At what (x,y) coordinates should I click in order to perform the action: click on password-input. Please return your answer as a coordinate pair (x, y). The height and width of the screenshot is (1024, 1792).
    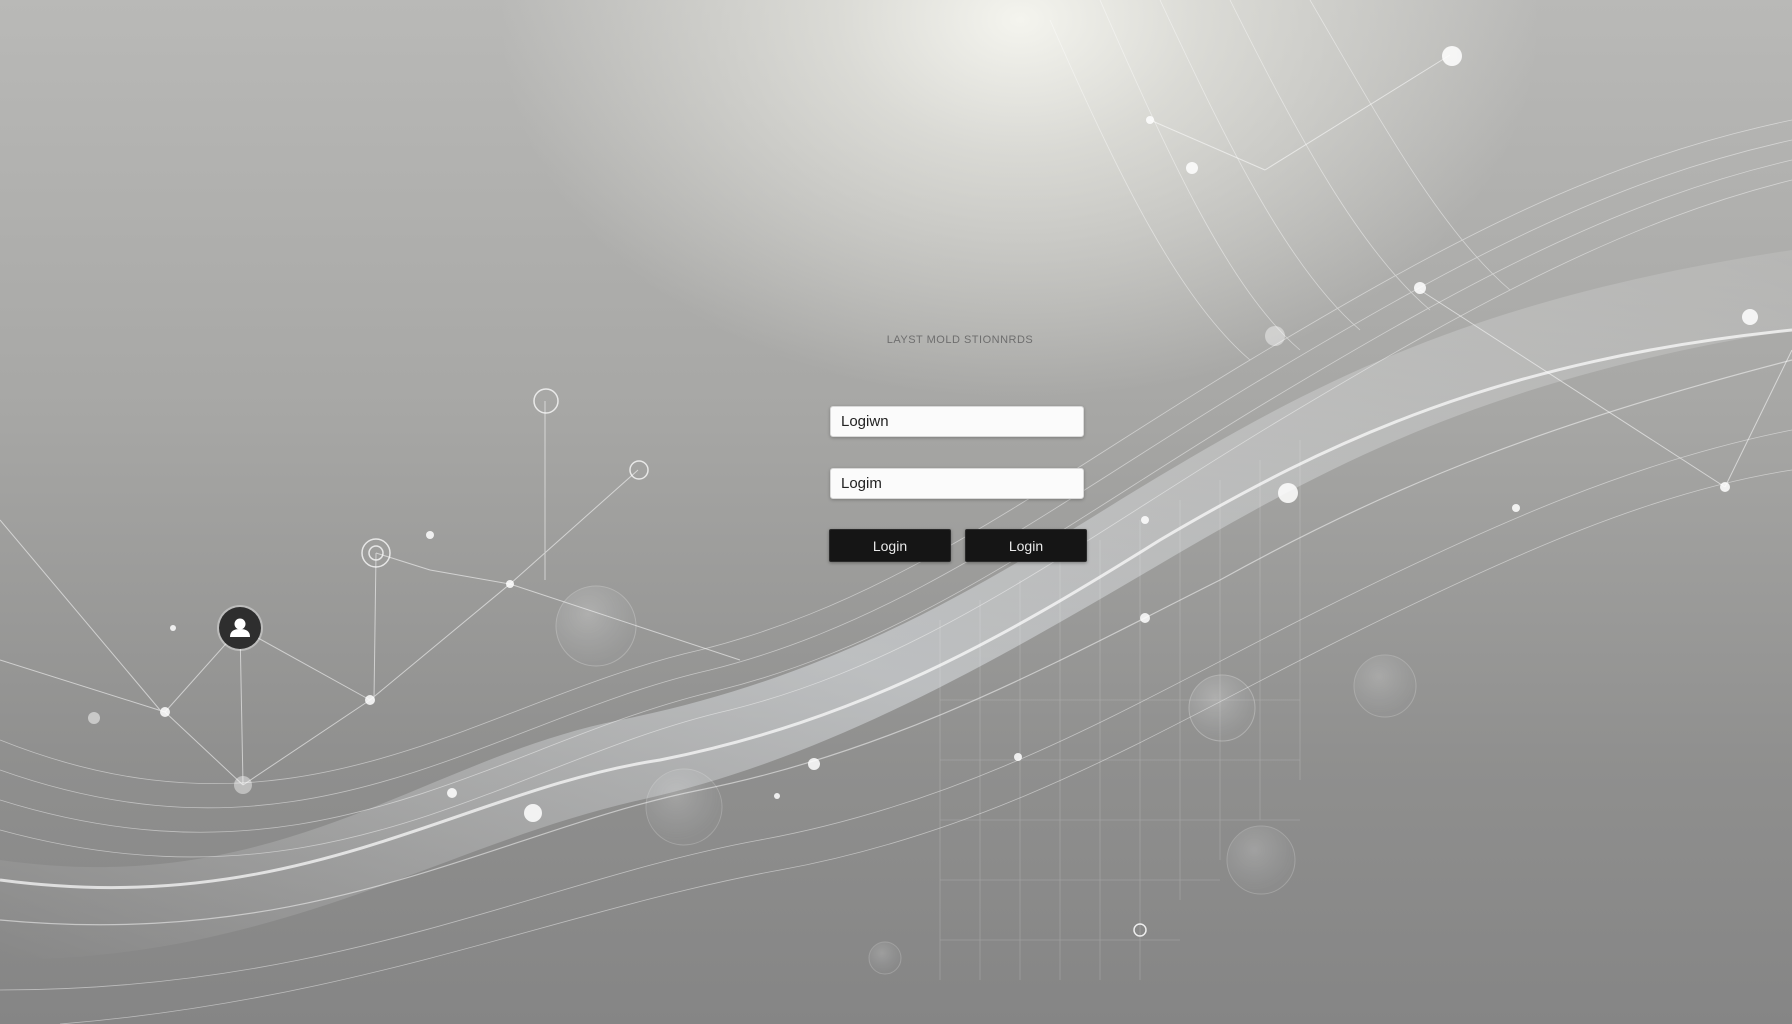
    Looking at the image, I should click on (957, 483).